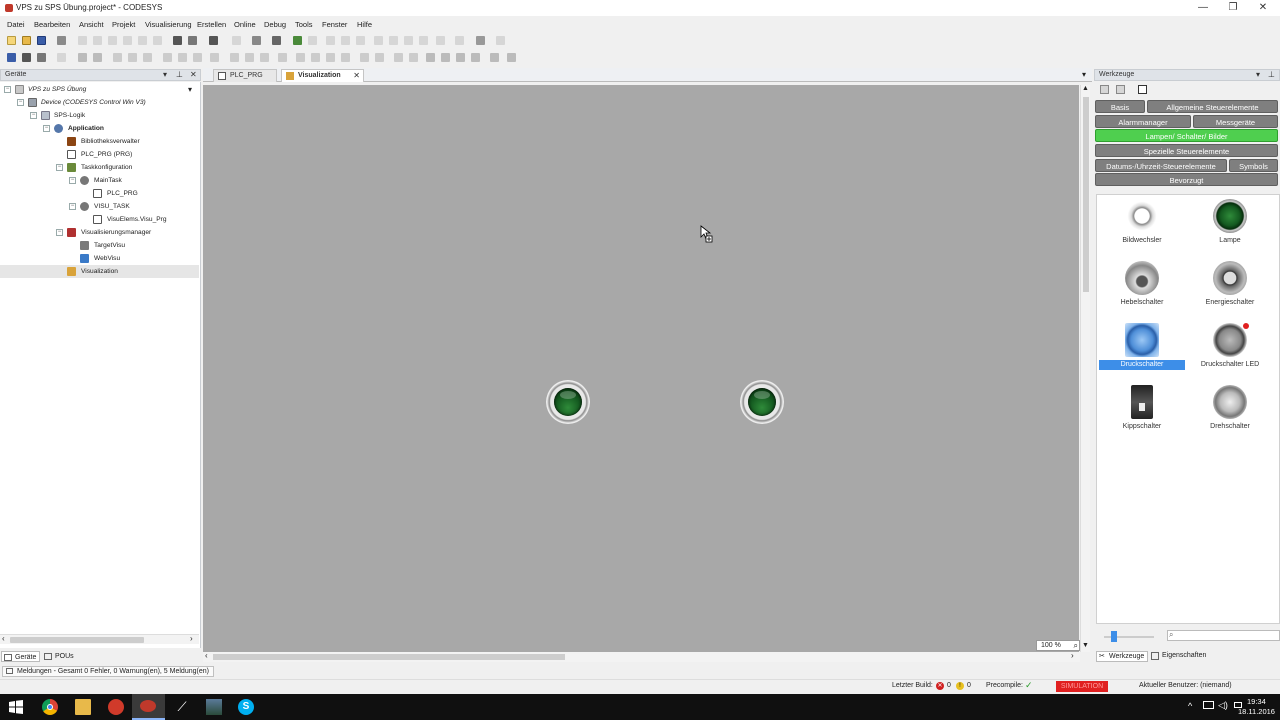 The height and width of the screenshot is (720, 1280). Describe the element at coordinates (480, 40) in the screenshot. I see `monitor-icon` at that location.